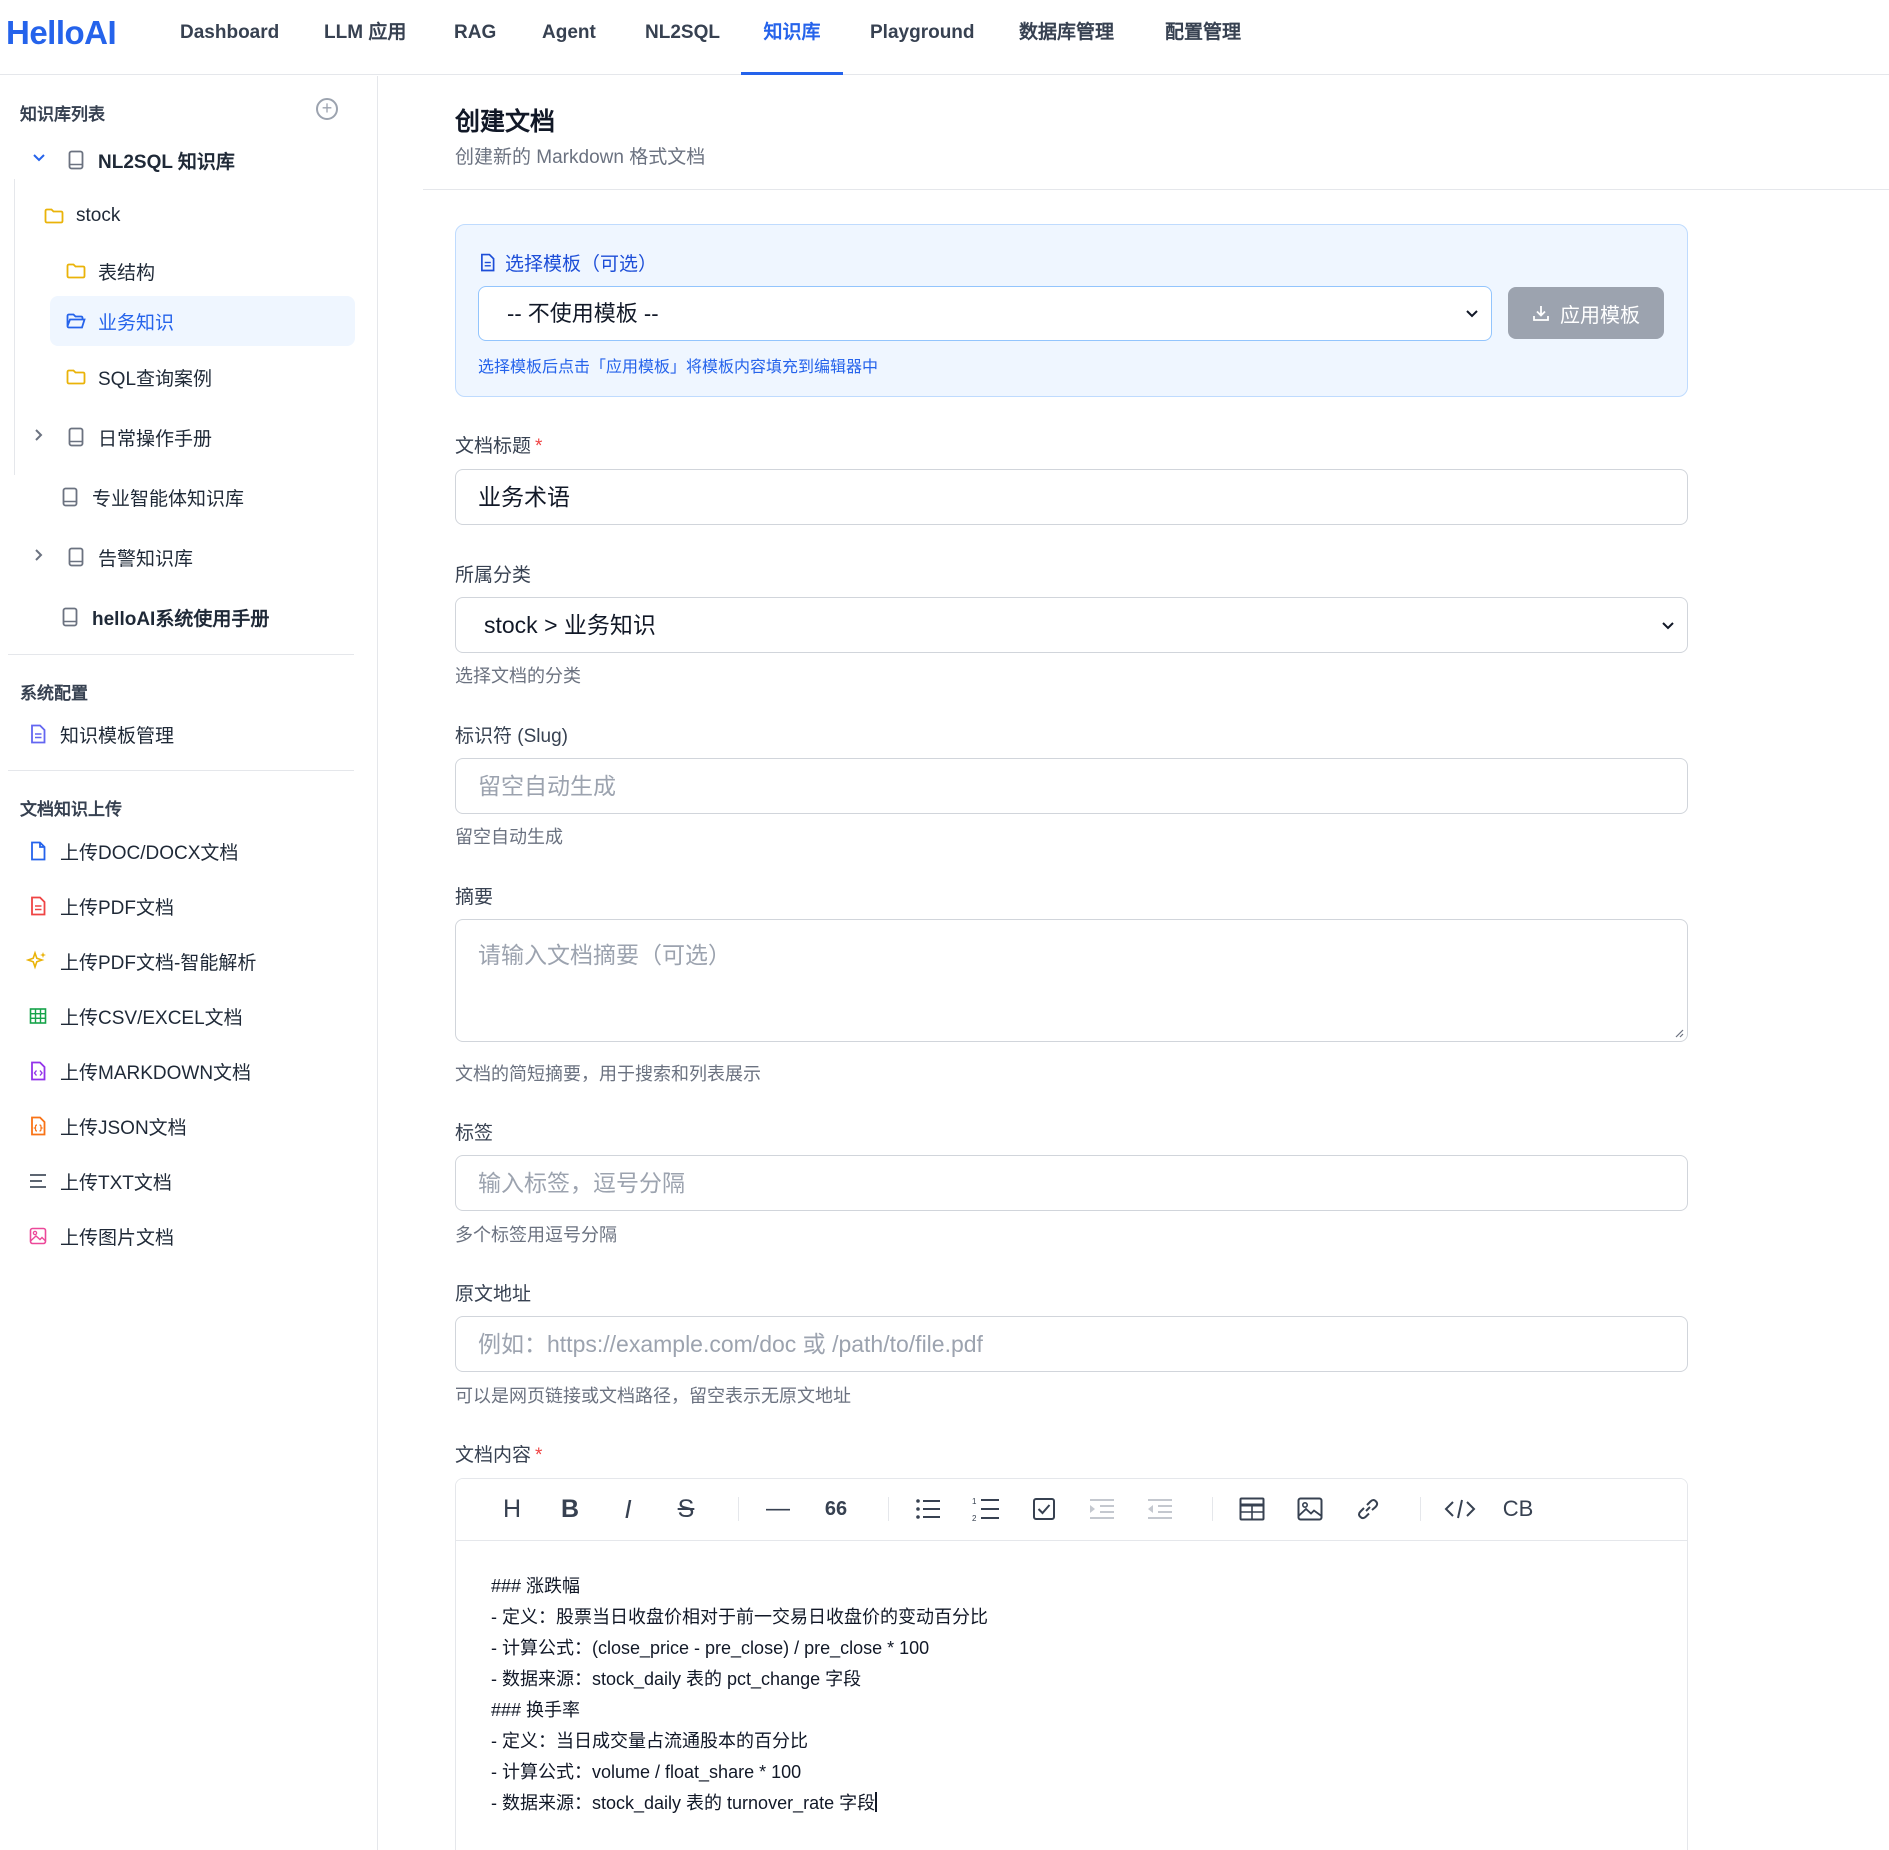 This screenshot has height=1850, width=1889. I want to click on add-kb-button: +, so click(327, 109).